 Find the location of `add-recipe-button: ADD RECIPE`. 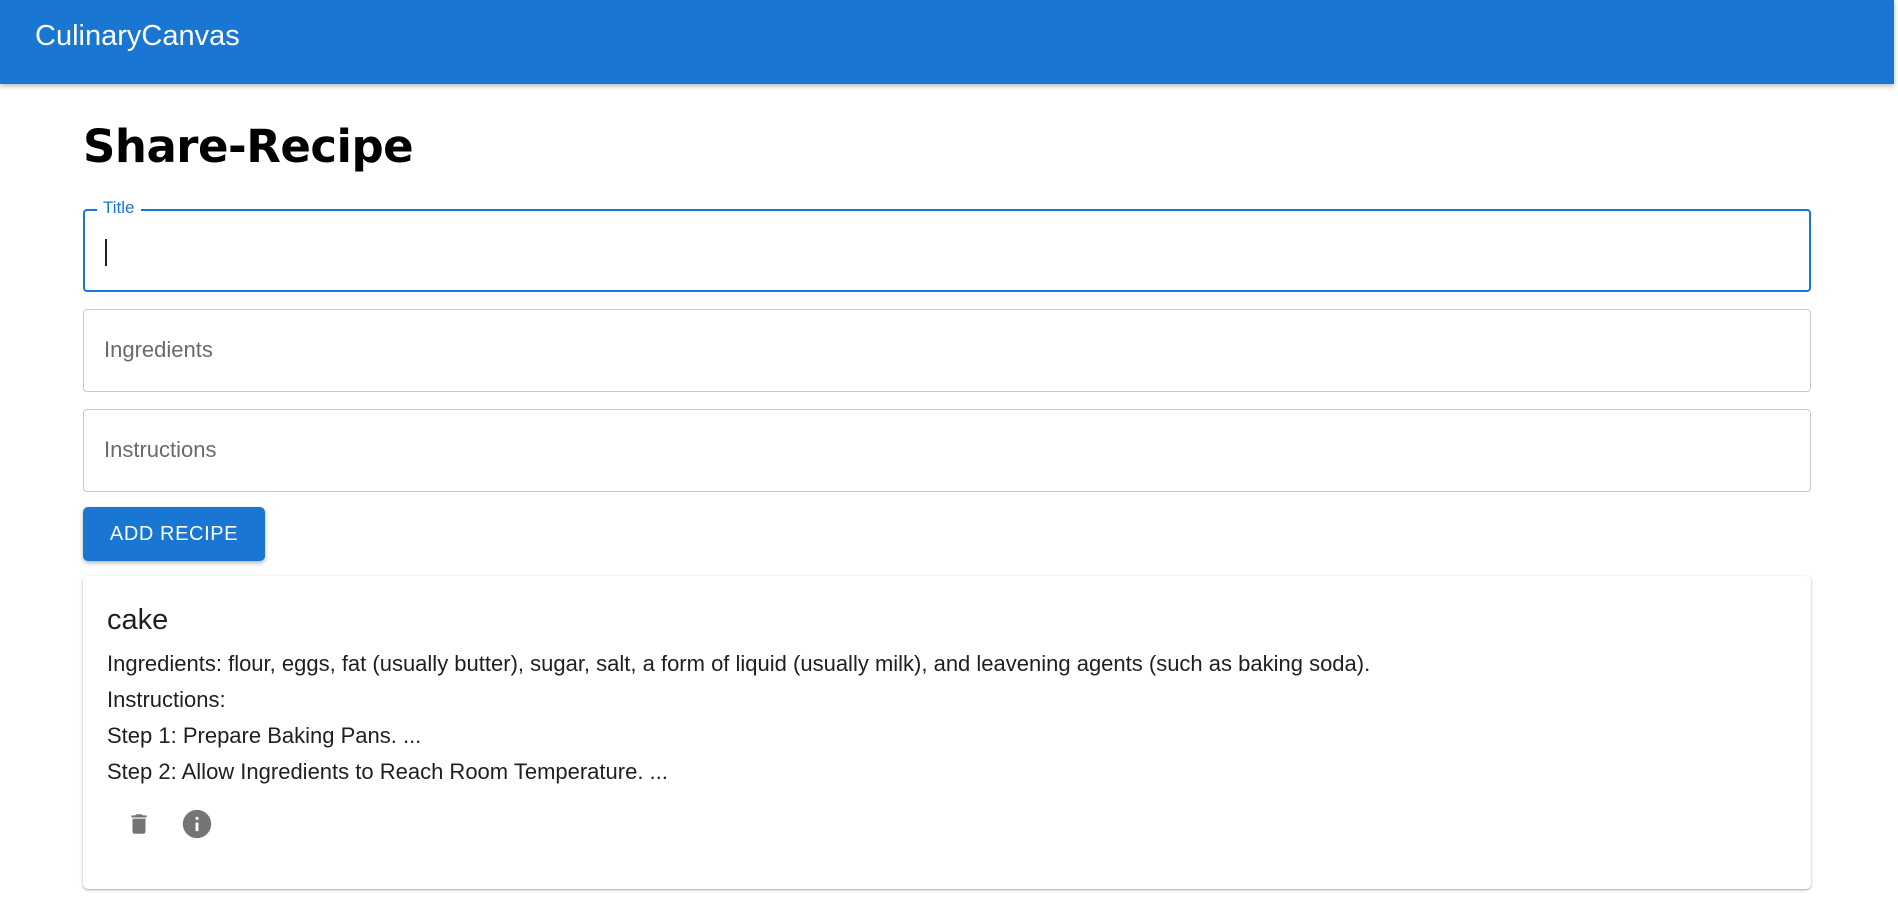

add-recipe-button: ADD RECIPE is located at coordinates (174, 534).